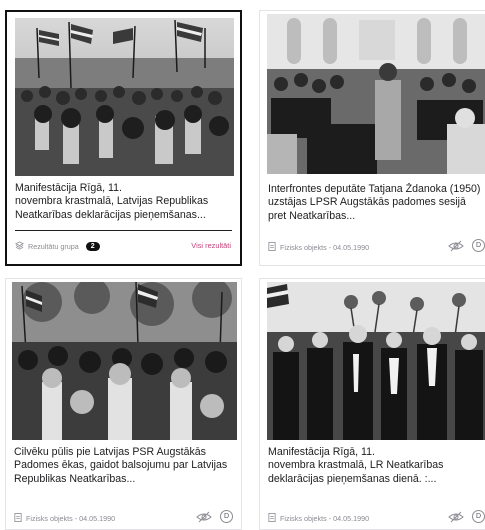  Describe the element at coordinates (123, 230) in the screenshot. I see `card-divider` at that location.